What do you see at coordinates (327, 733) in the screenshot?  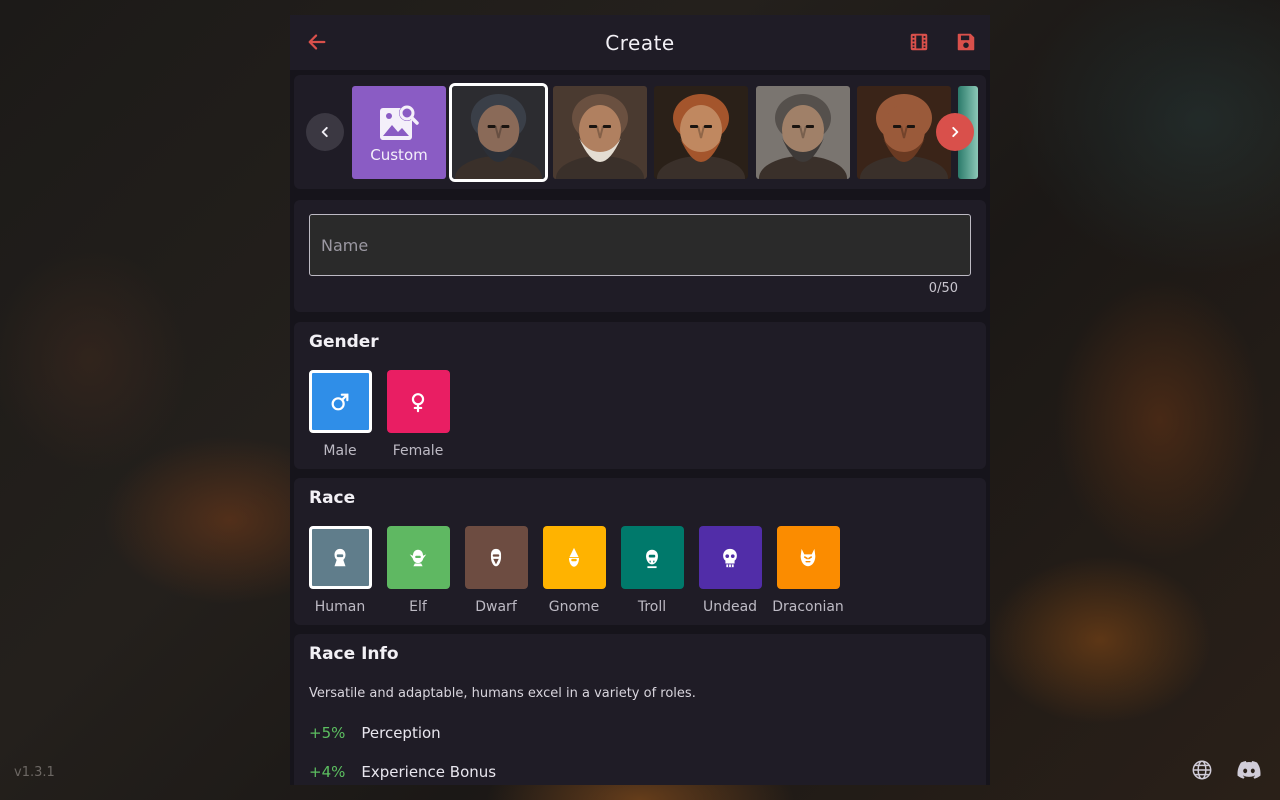 I see `bonus-percent: +5%` at bounding box center [327, 733].